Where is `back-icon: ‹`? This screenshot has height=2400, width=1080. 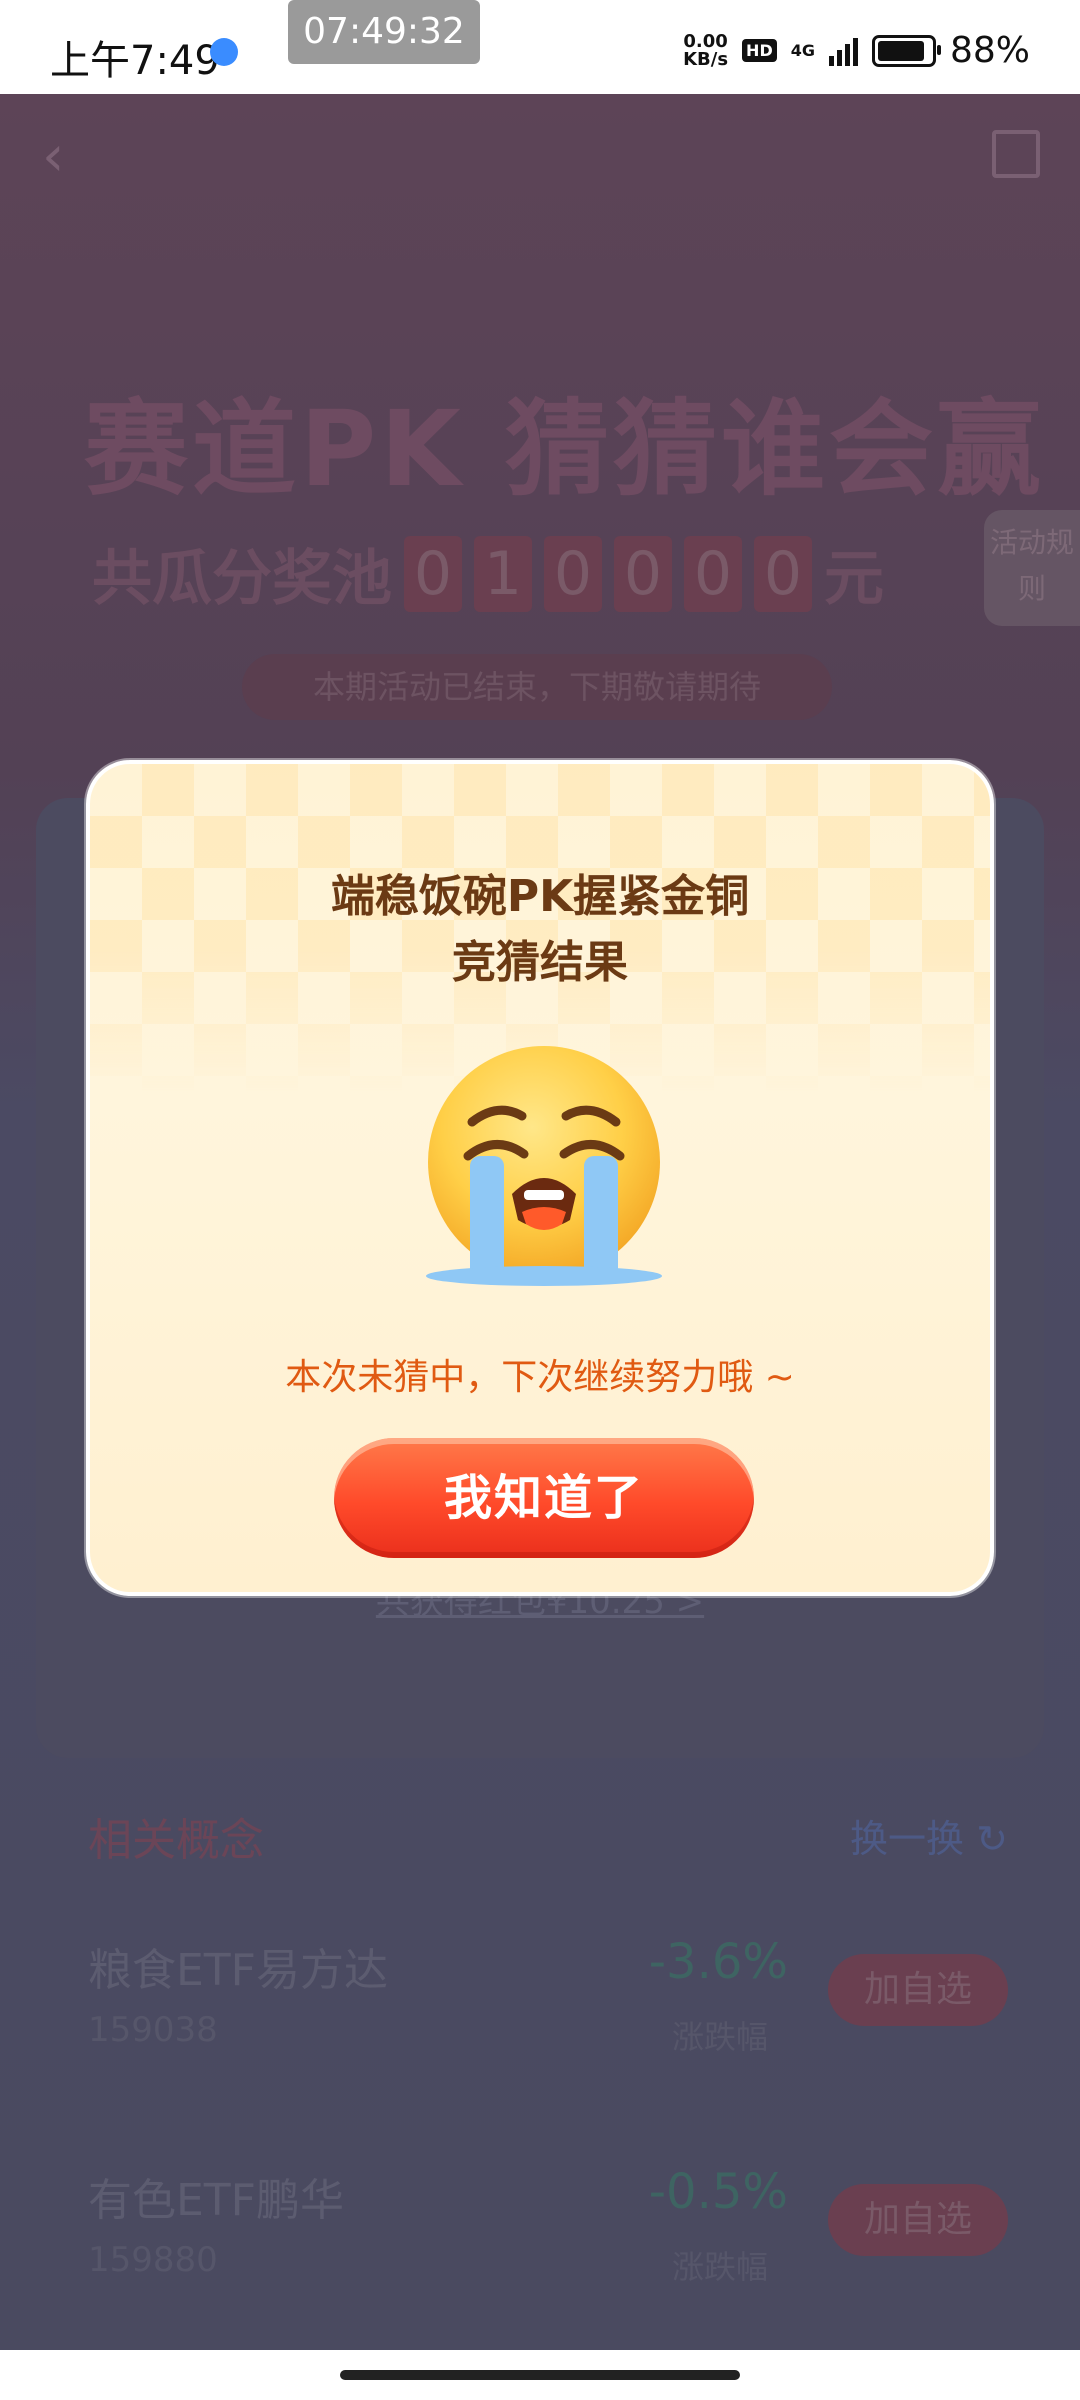
back-icon: ‹ is located at coordinates (53, 156).